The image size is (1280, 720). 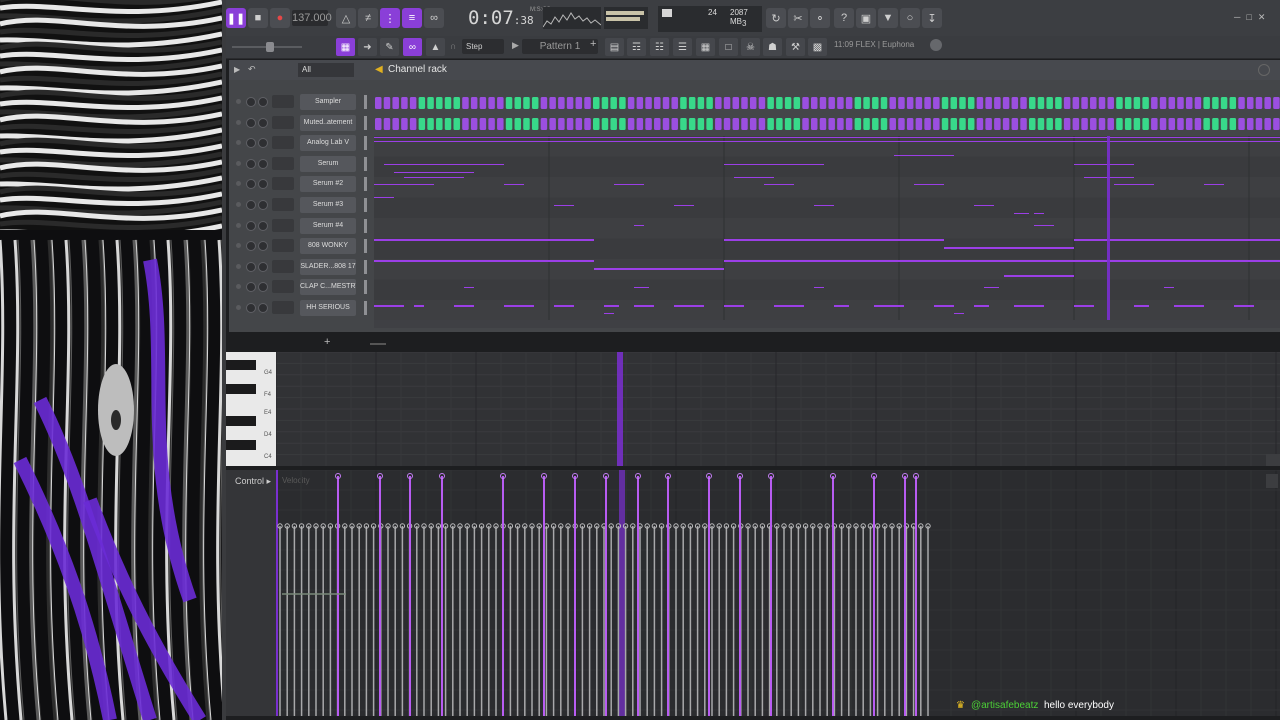 What do you see at coordinates (378, 344) in the screenshot?
I see `rack-resize-handle` at bounding box center [378, 344].